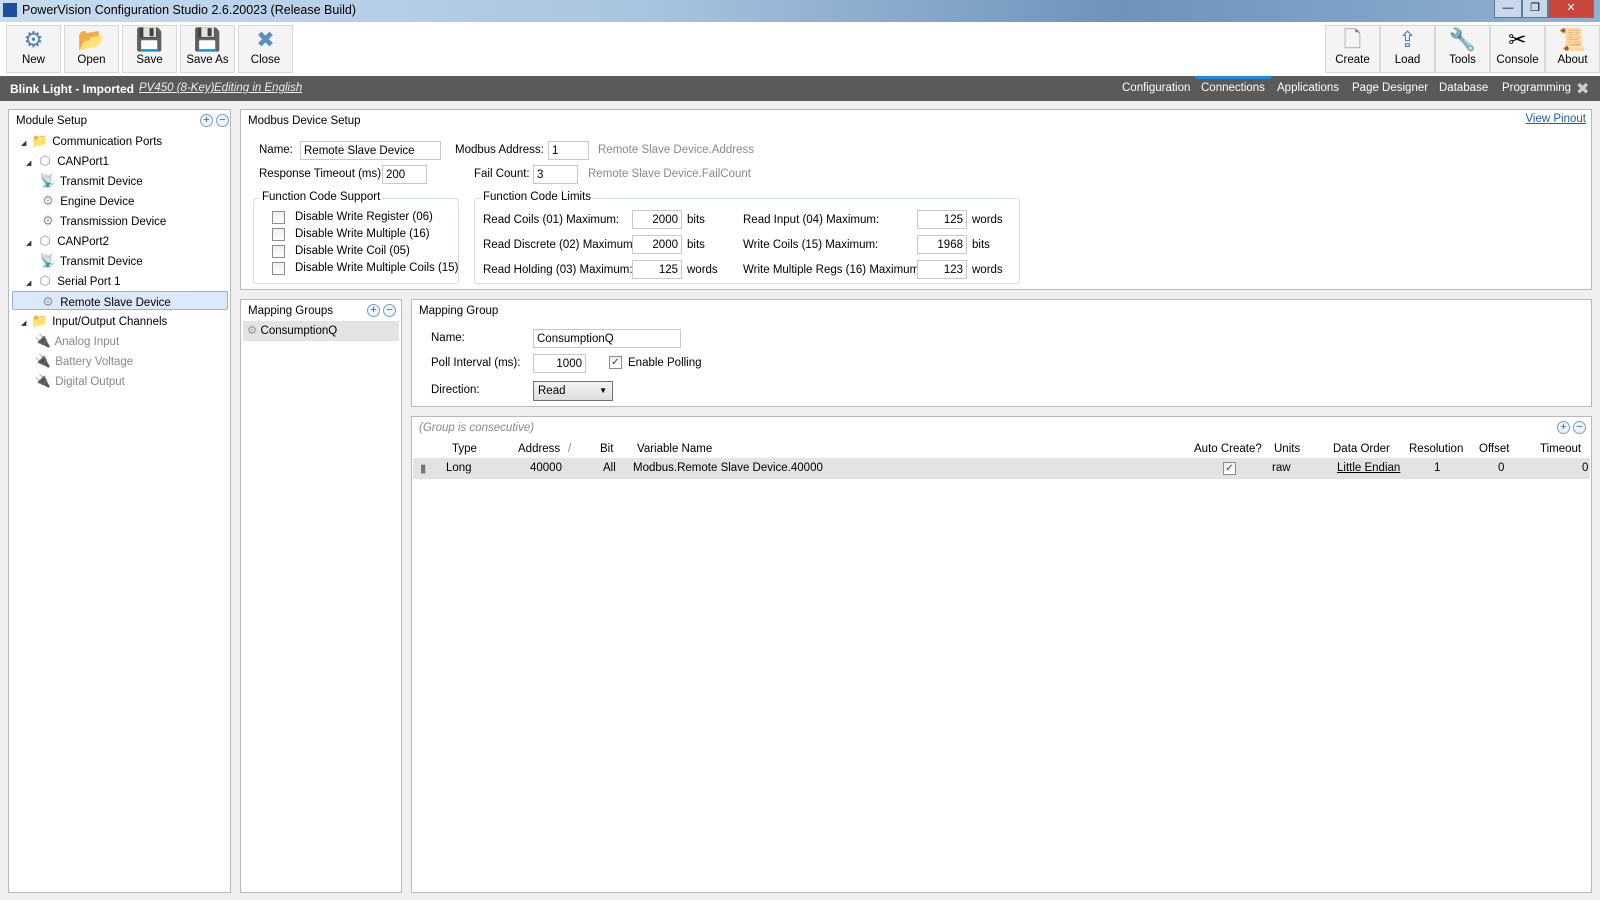 Image resolution: width=1600 pixels, height=900 pixels. What do you see at coordinates (606, 449) in the screenshot?
I see `column-header-bit: Bit` at bounding box center [606, 449].